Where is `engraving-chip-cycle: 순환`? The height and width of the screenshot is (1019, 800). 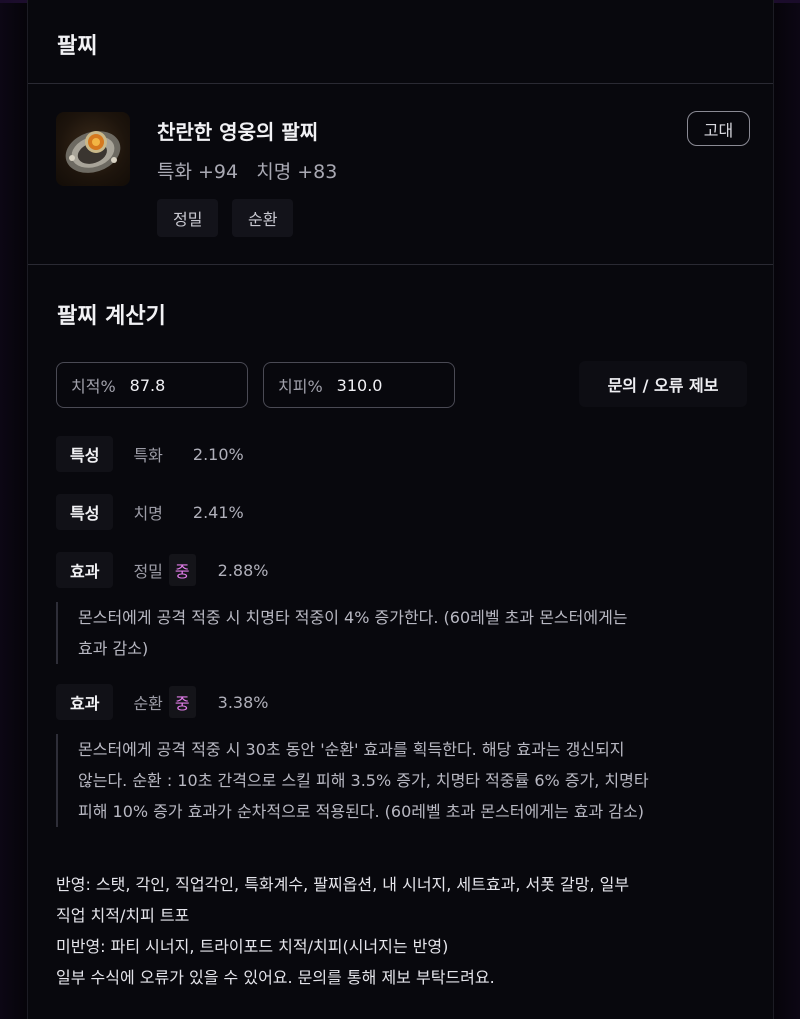
engraving-chip-cycle: 순환 is located at coordinates (263, 218).